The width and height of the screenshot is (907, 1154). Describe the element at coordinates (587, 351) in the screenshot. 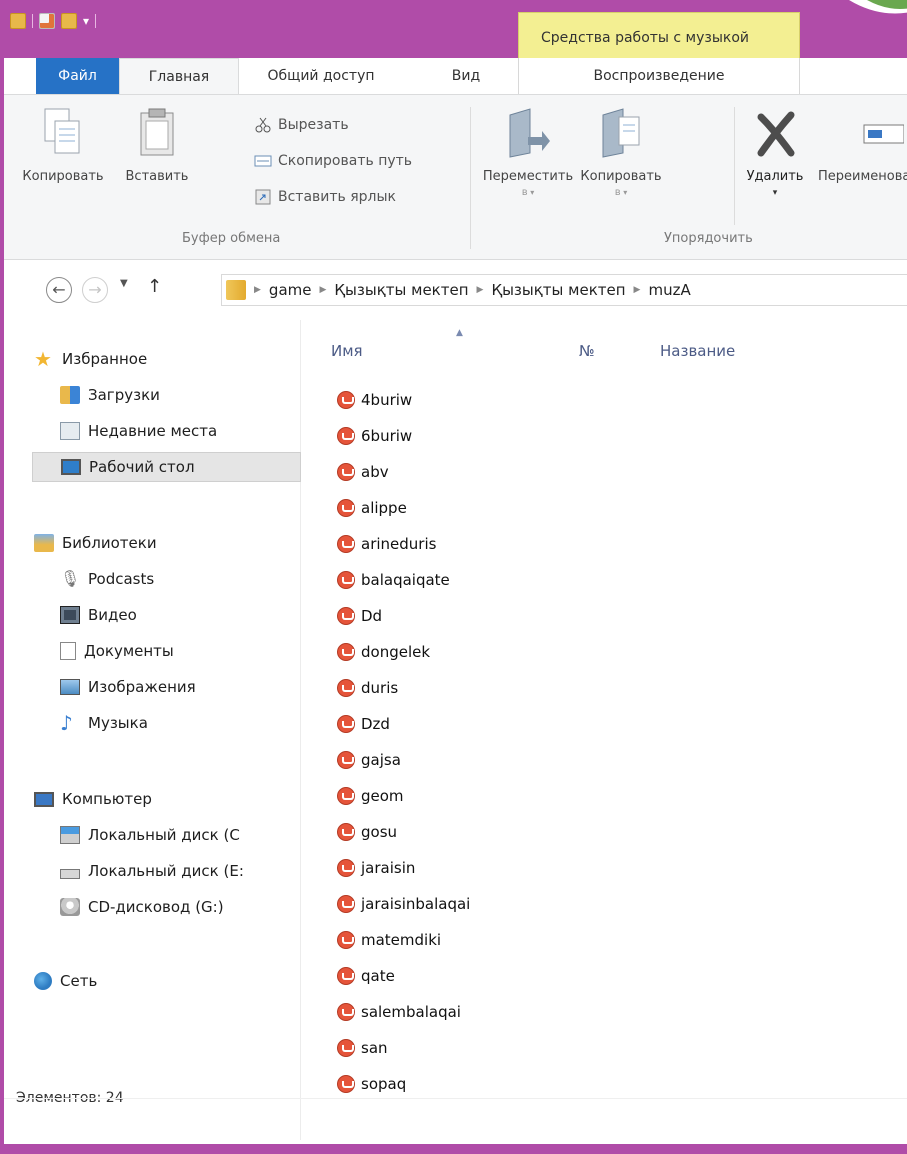

I see `column-header-number: №` at that location.